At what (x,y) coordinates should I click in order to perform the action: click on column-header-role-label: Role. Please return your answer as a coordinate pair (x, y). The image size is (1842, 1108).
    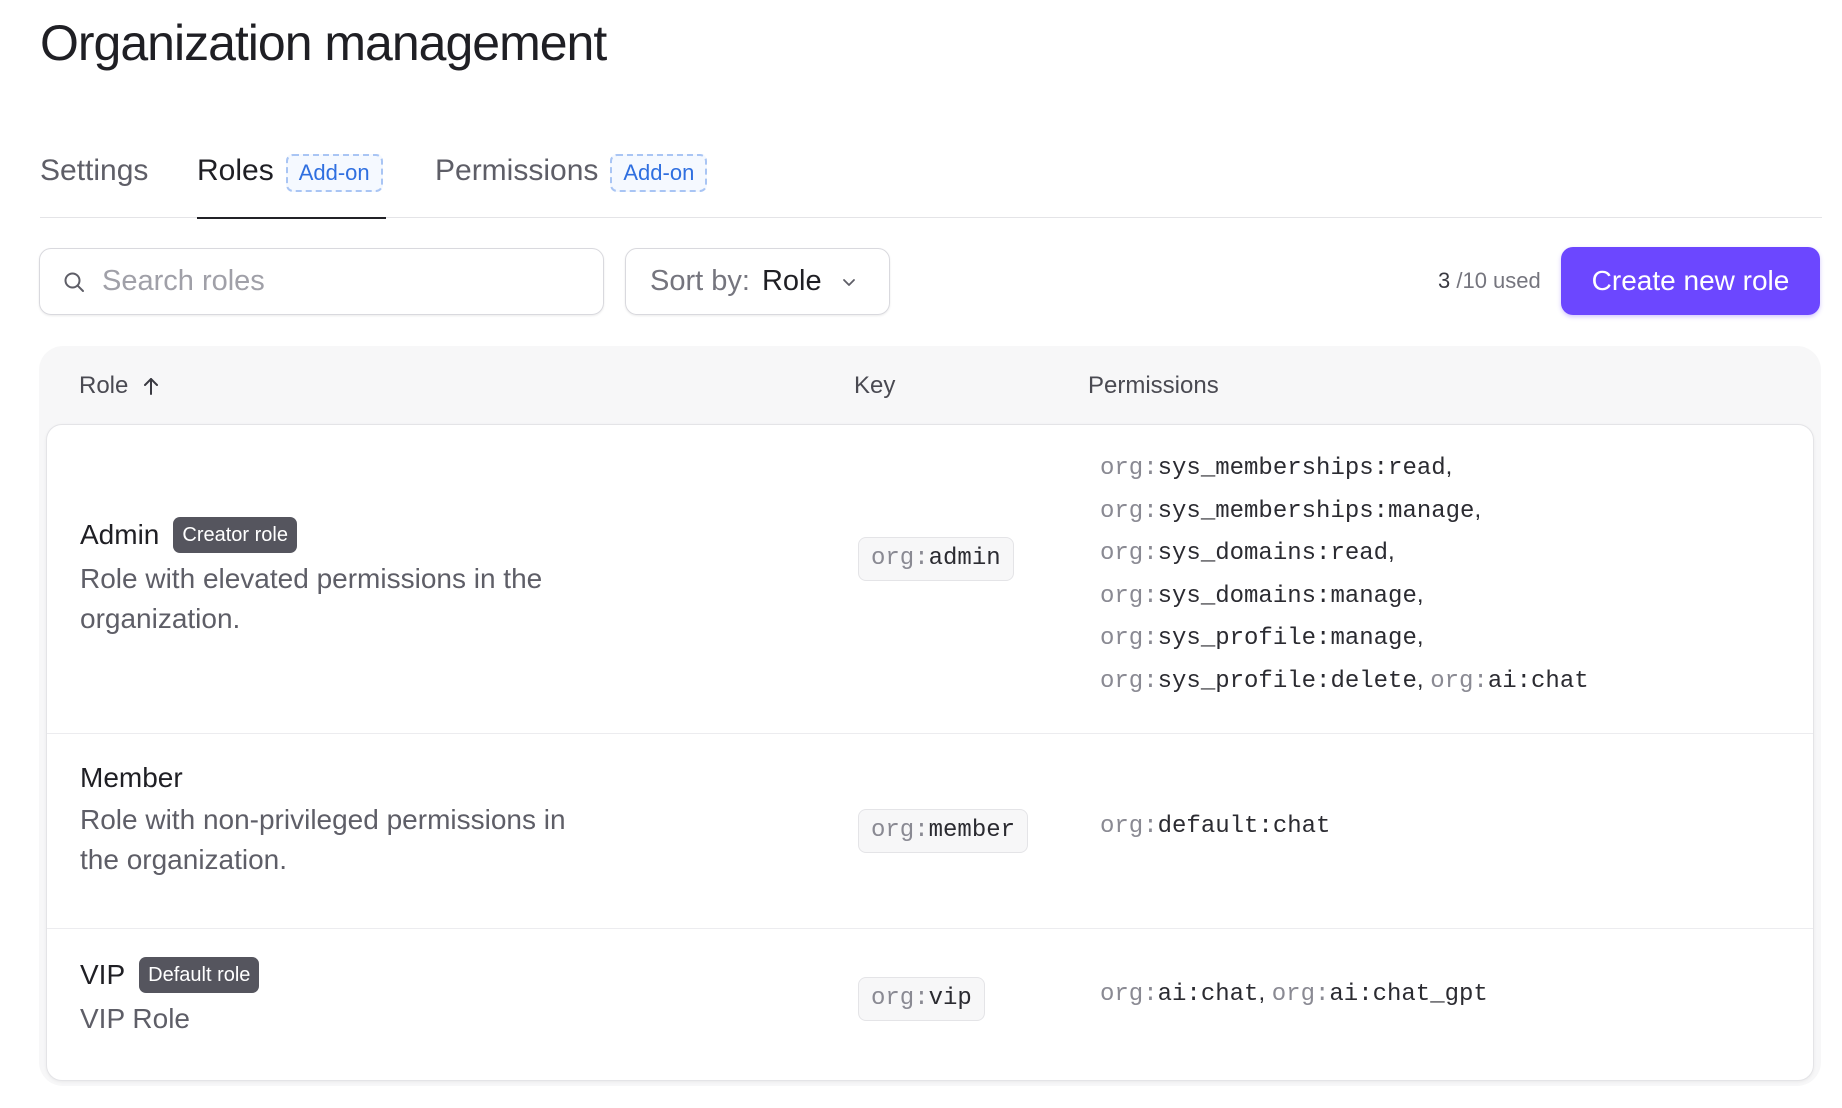
    Looking at the image, I should click on (104, 385).